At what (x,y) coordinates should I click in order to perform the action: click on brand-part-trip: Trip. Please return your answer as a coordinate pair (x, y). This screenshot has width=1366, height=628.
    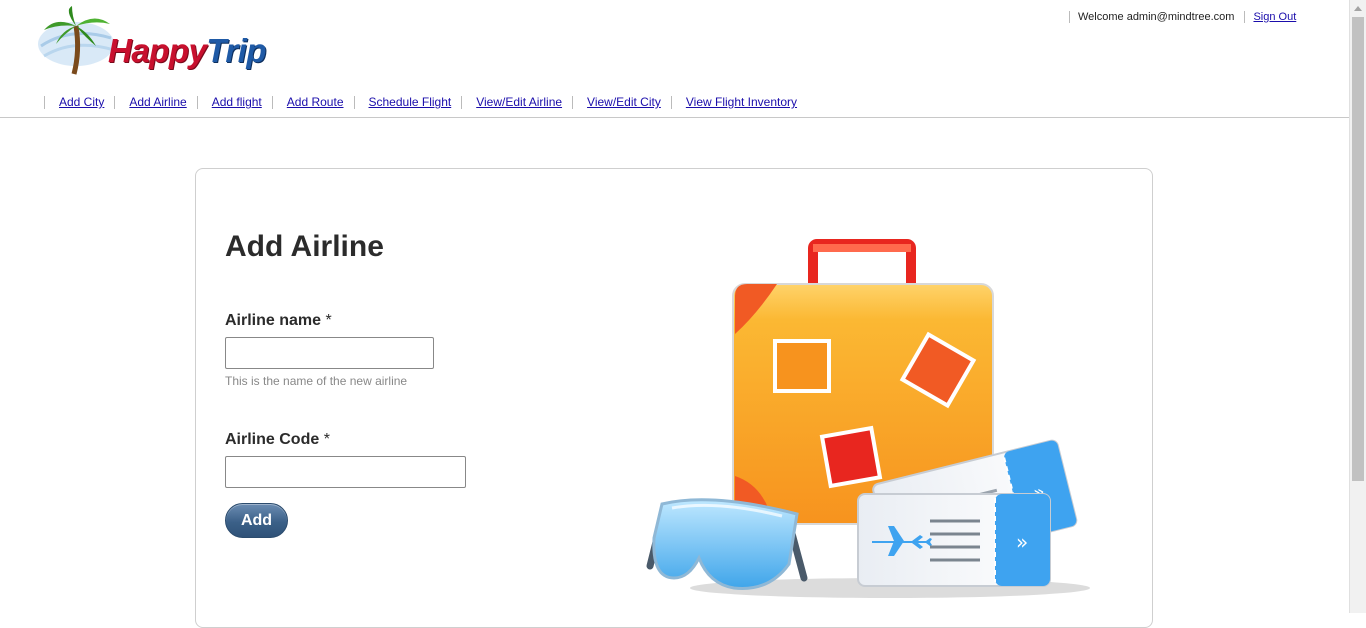
    Looking at the image, I should click on (236, 50).